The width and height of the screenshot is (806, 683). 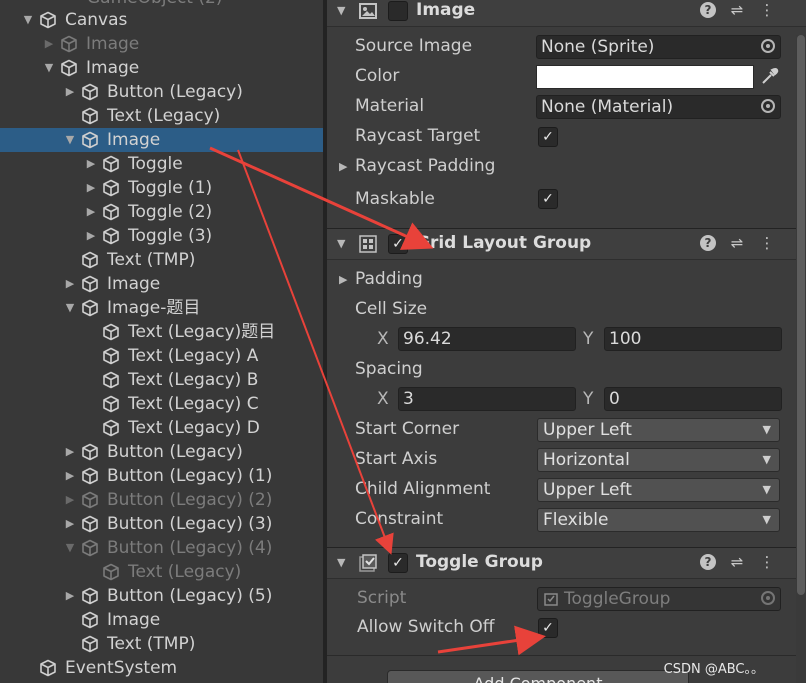 I want to click on hierarchy-item-label: Image, so click(x=134, y=620).